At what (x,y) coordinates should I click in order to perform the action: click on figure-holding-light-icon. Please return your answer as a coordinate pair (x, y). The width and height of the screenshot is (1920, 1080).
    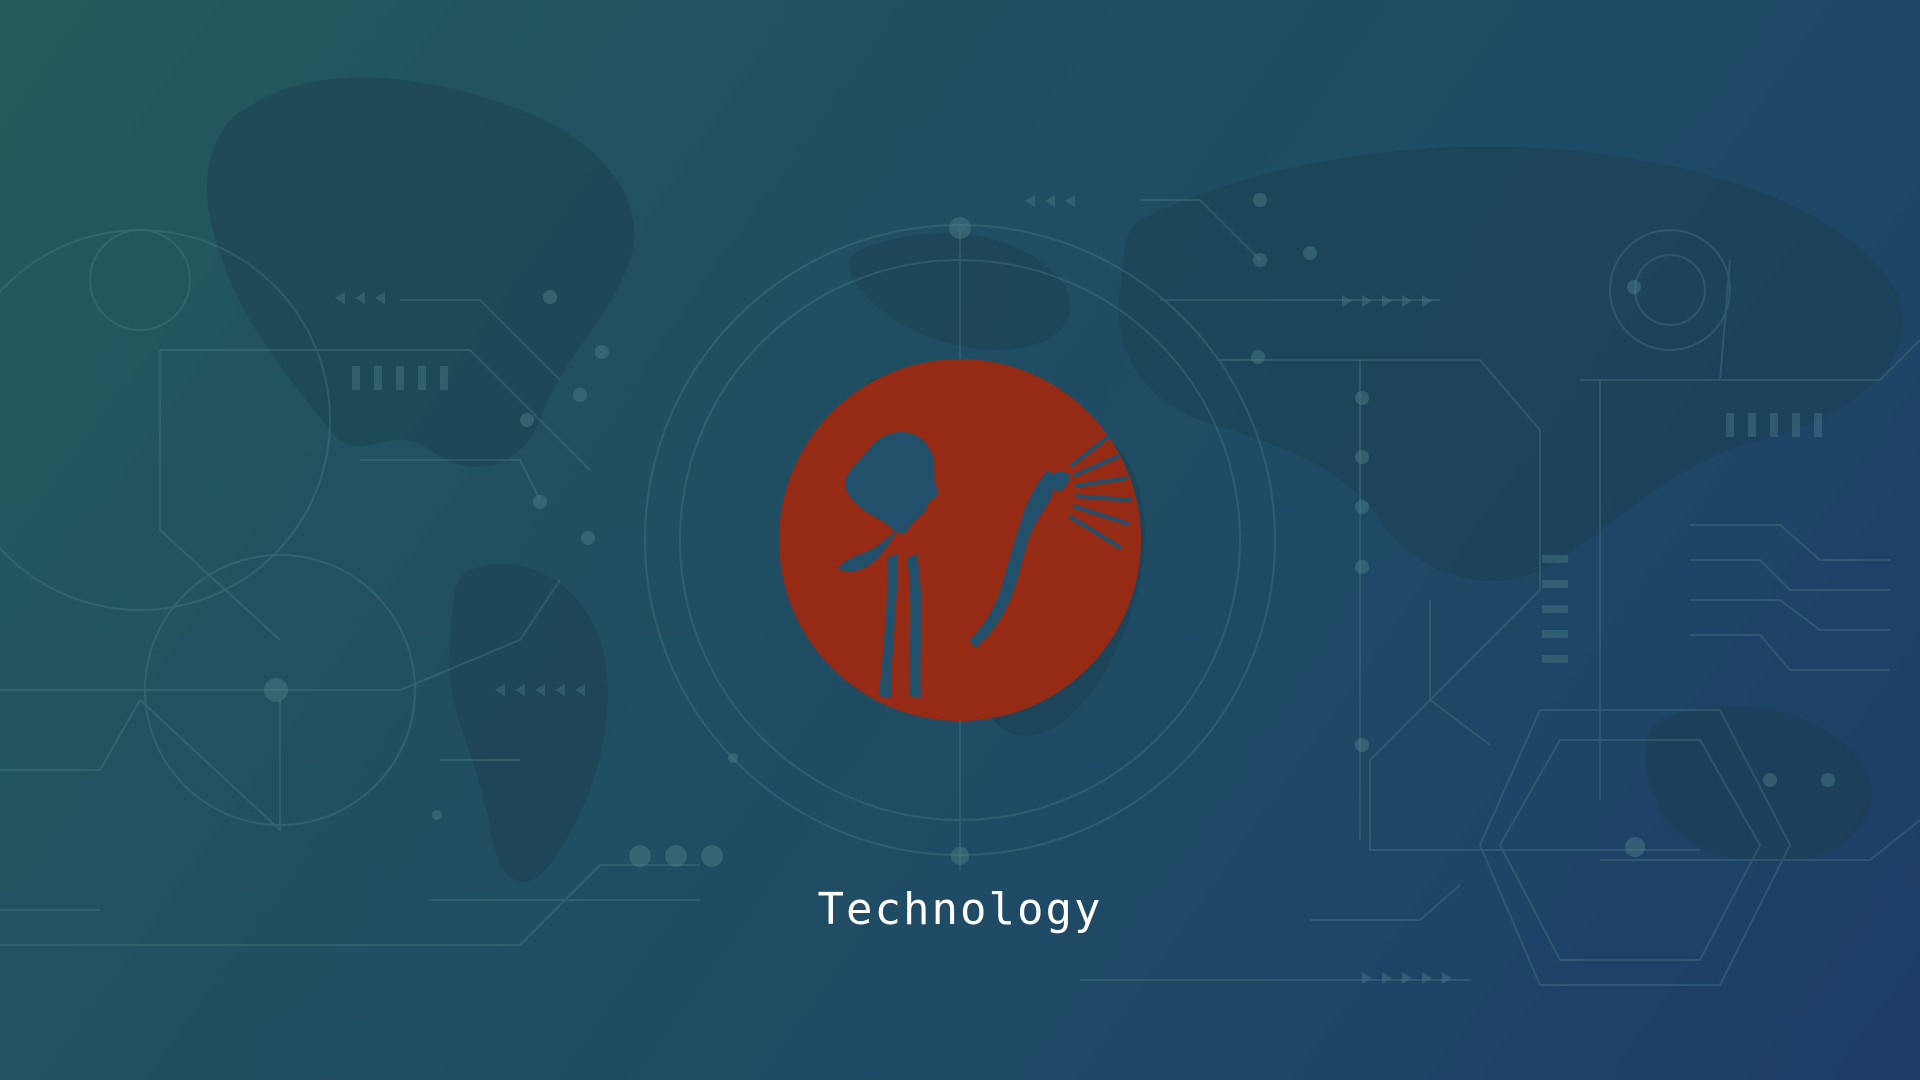
    Looking at the image, I should click on (960, 540).